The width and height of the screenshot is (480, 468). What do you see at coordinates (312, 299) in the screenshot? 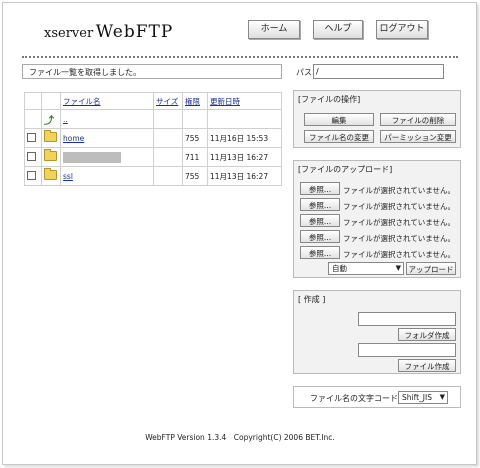
I see `create-title: [ 作成 ]` at bounding box center [312, 299].